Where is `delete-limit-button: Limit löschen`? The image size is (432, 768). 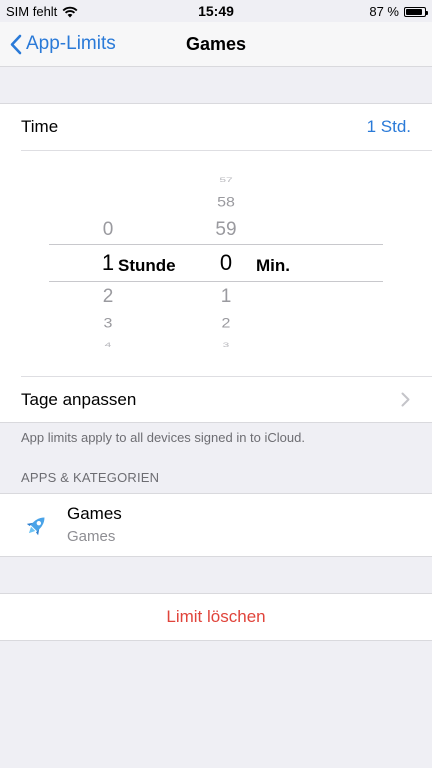
delete-limit-button: Limit löschen is located at coordinates (216, 617).